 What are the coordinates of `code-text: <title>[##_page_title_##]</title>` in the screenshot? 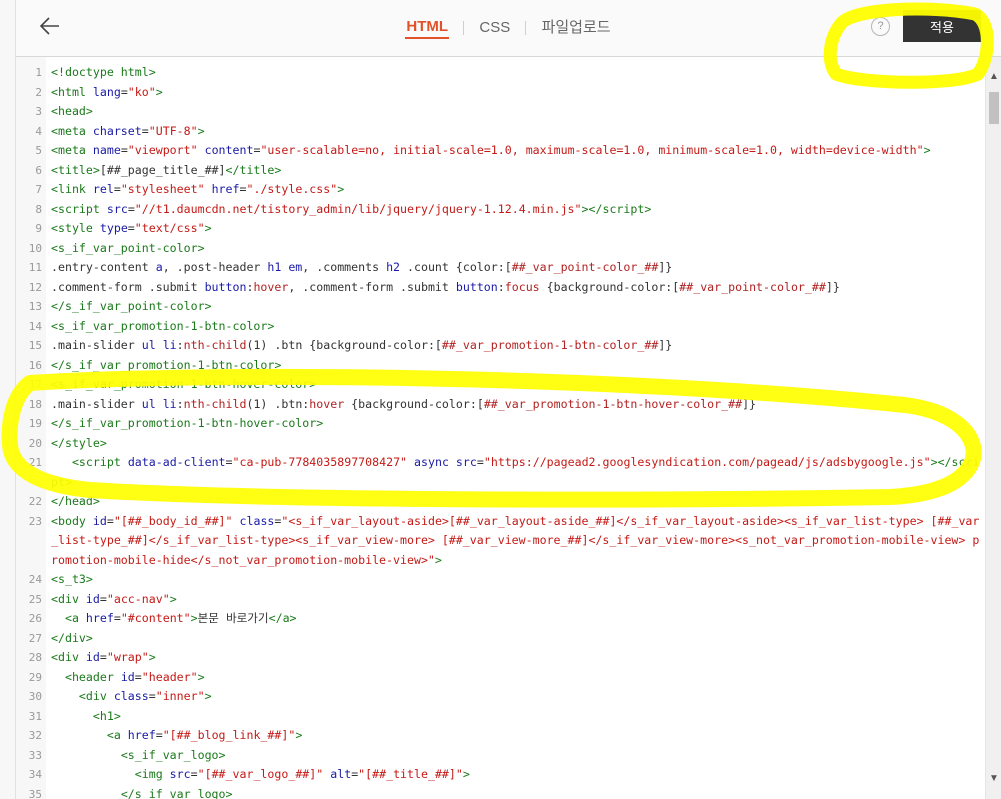 It's located at (518, 171).